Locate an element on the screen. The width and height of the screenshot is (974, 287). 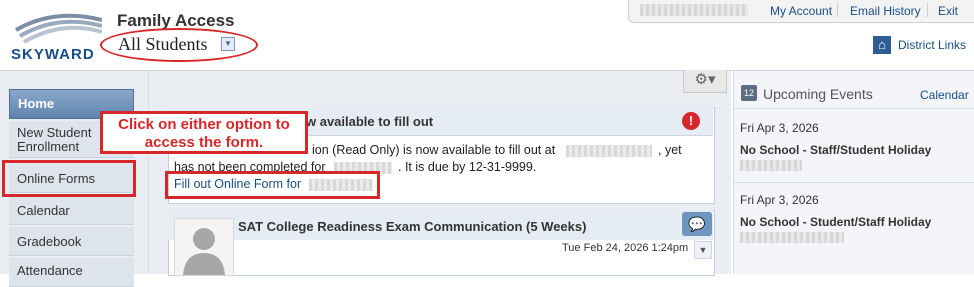
events-title: Upcoming Events is located at coordinates (818, 94).